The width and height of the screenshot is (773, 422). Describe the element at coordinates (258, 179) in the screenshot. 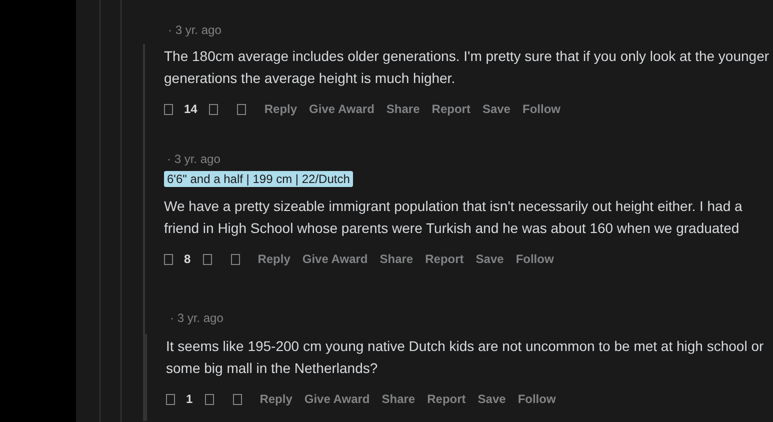

I see `user-flair: 6'6" and a half | 199 cm | 22/Dutch` at that location.